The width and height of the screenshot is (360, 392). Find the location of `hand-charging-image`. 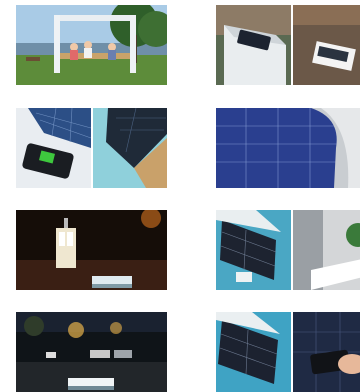

hand-charging-image is located at coordinates (288, 352).